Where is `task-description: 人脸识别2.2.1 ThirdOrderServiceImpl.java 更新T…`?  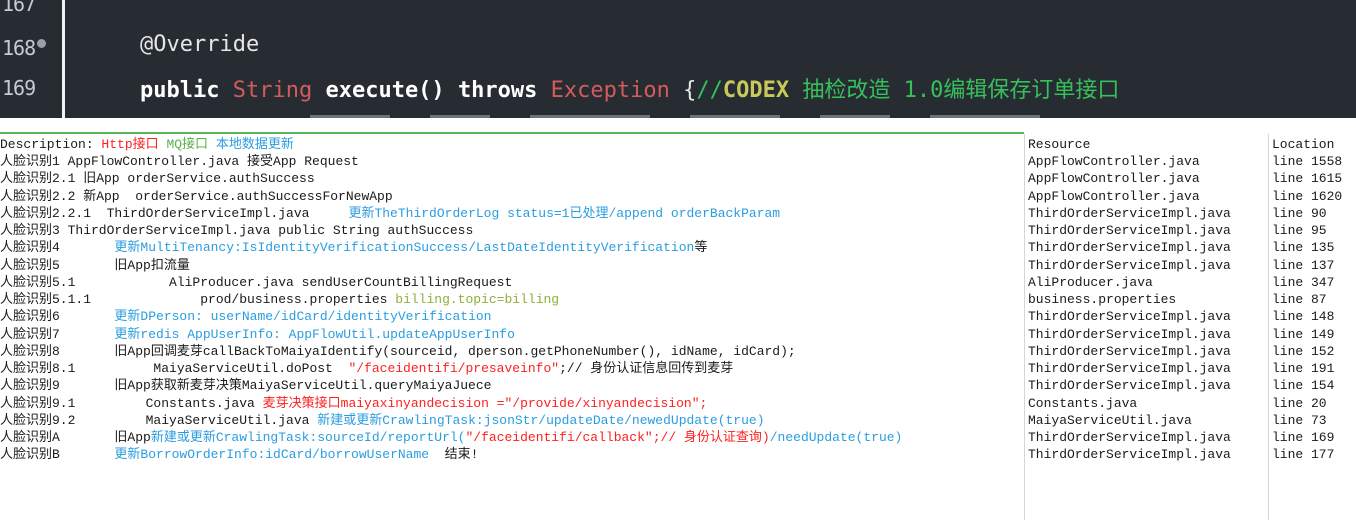 task-description: 人脸识别2.2.1 ThirdOrderServiceImpl.java 更新T… is located at coordinates (512, 213).